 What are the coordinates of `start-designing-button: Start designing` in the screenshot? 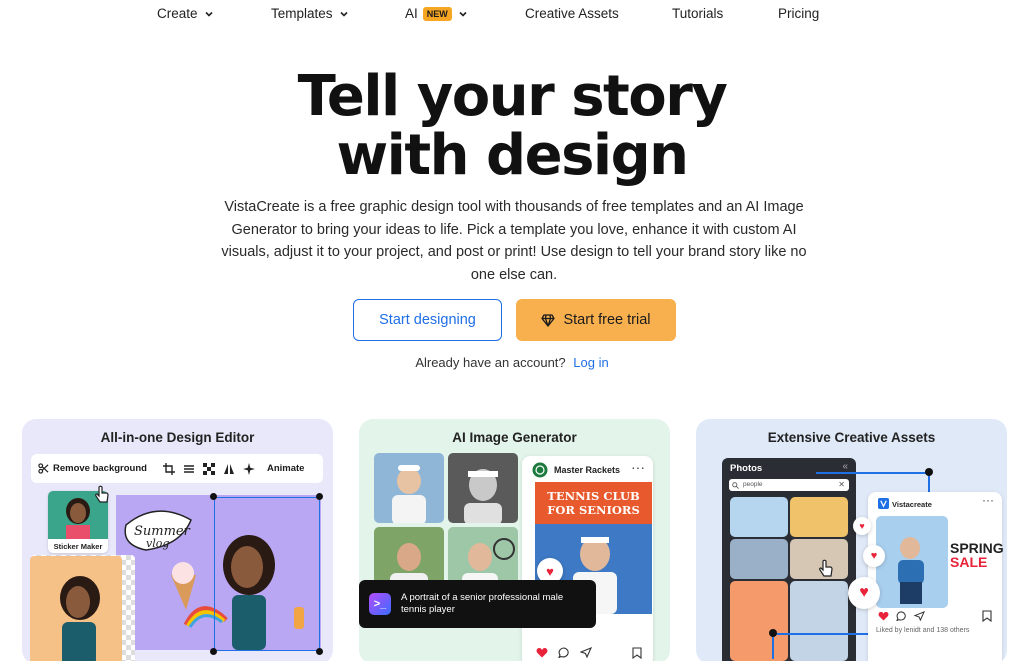 It's located at (427, 320).